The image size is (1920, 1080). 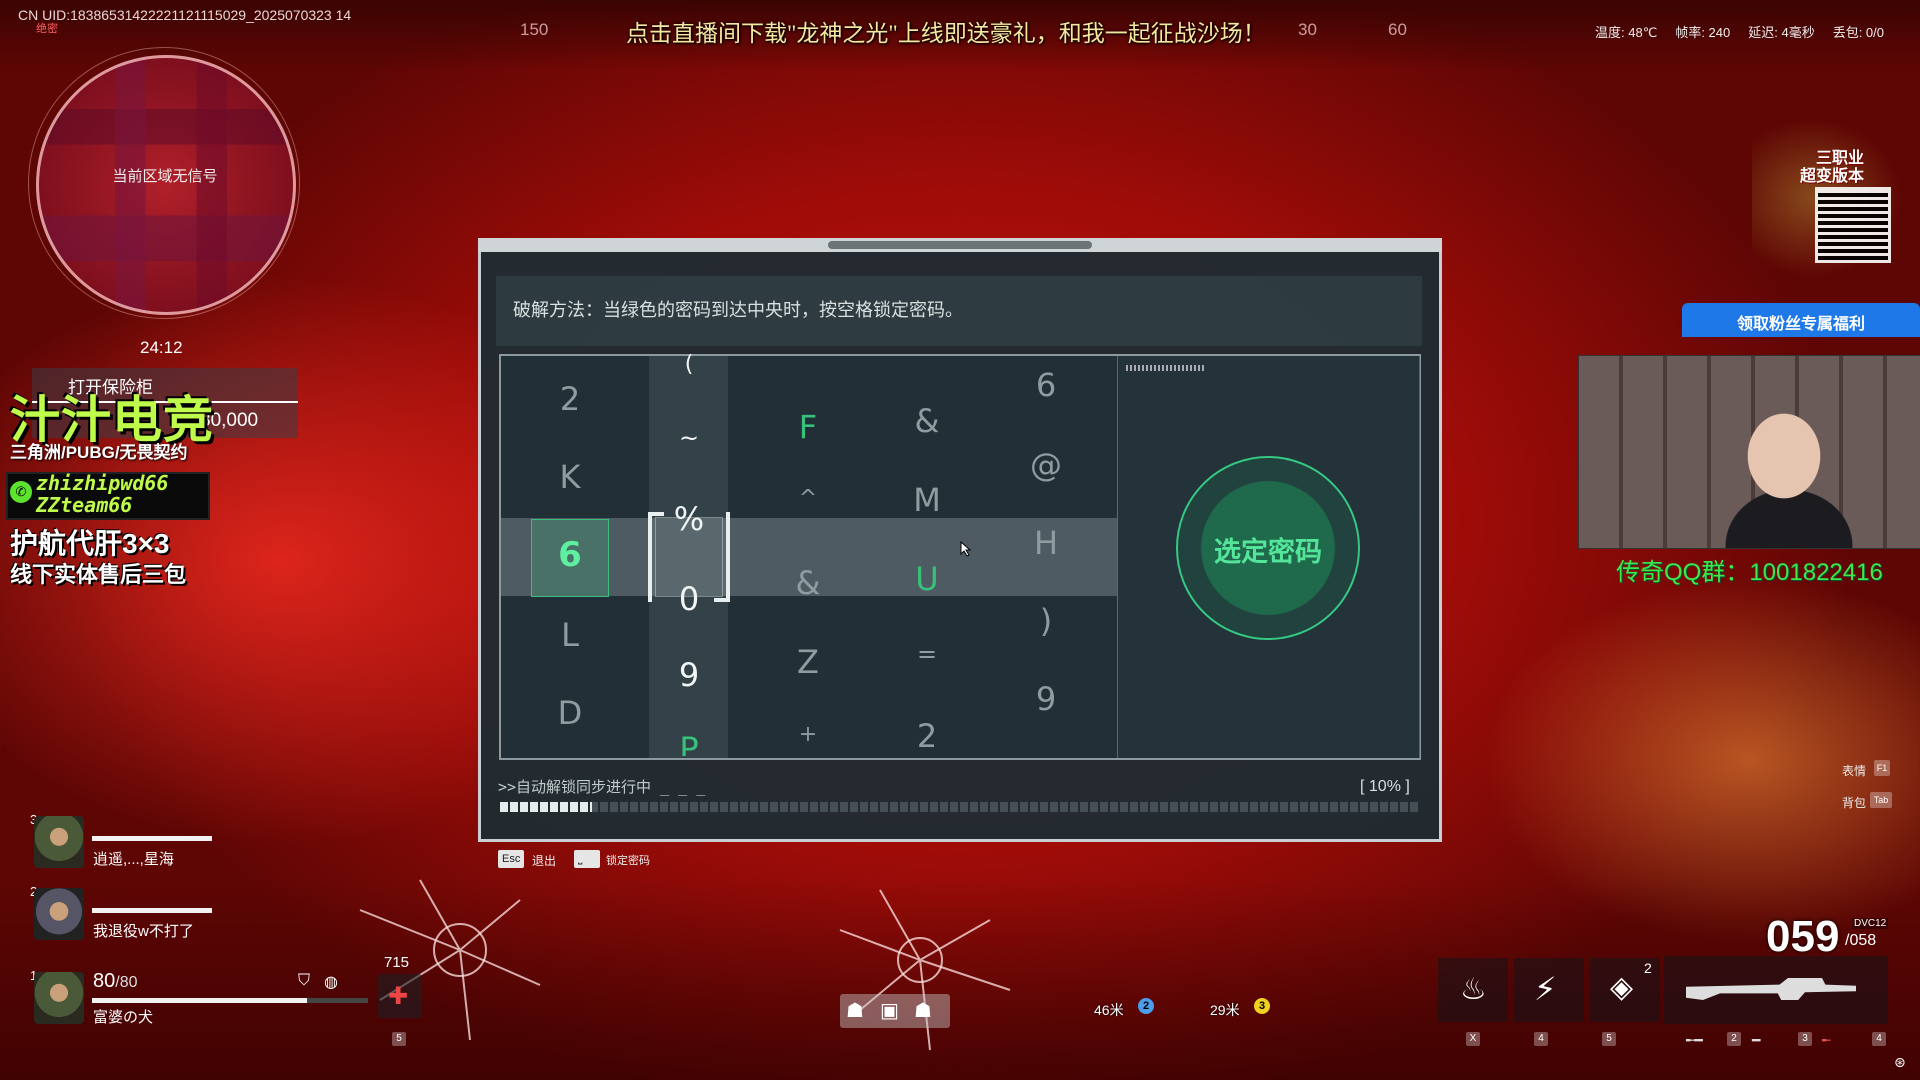 What do you see at coordinates (98, 574) in the screenshot?
I see `promo-line-2: 线下实体售后三包` at bounding box center [98, 574].